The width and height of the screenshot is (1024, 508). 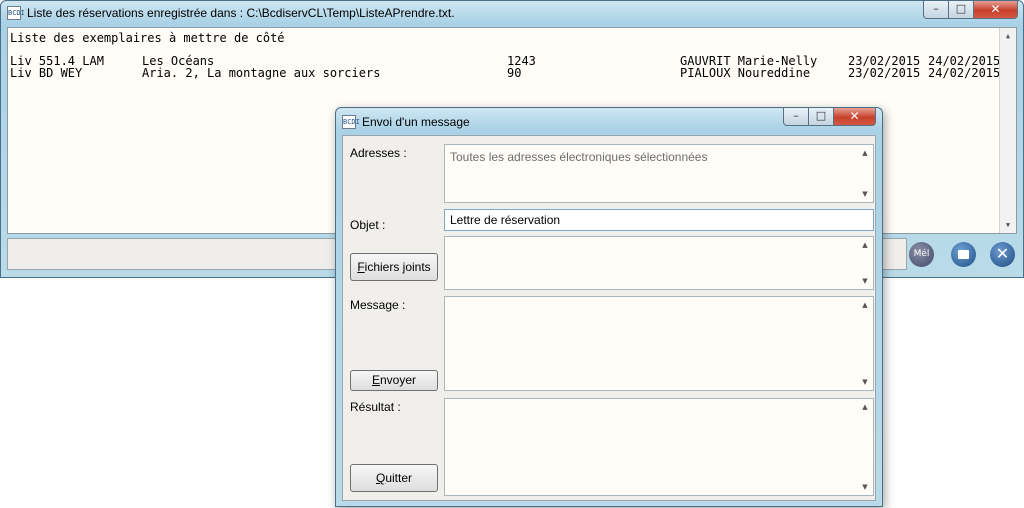 I want to click on message-scrollbar: ▲ ▼, so click(x=865, y=343).